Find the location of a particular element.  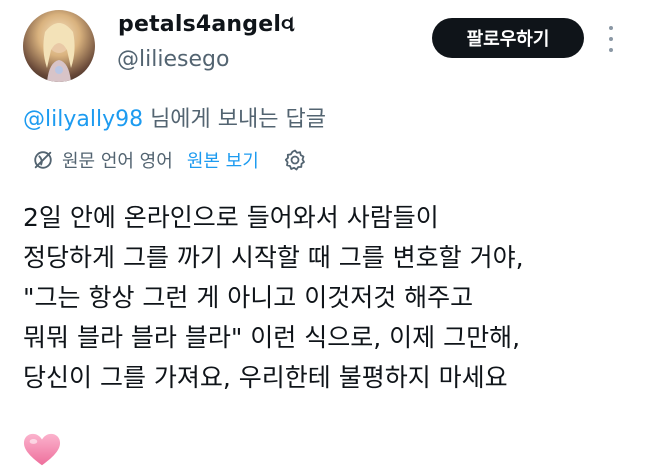

author-display-name: petals4angelવ is located at coordinates (206, 24).